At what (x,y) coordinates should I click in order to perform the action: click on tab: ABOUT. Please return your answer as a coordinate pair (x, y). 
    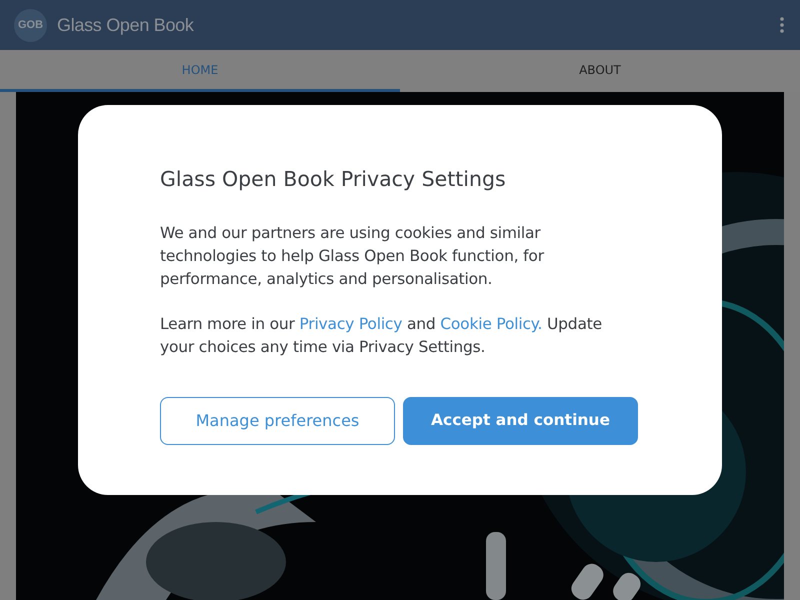
    Looking at the image, I should click on (600, 71).